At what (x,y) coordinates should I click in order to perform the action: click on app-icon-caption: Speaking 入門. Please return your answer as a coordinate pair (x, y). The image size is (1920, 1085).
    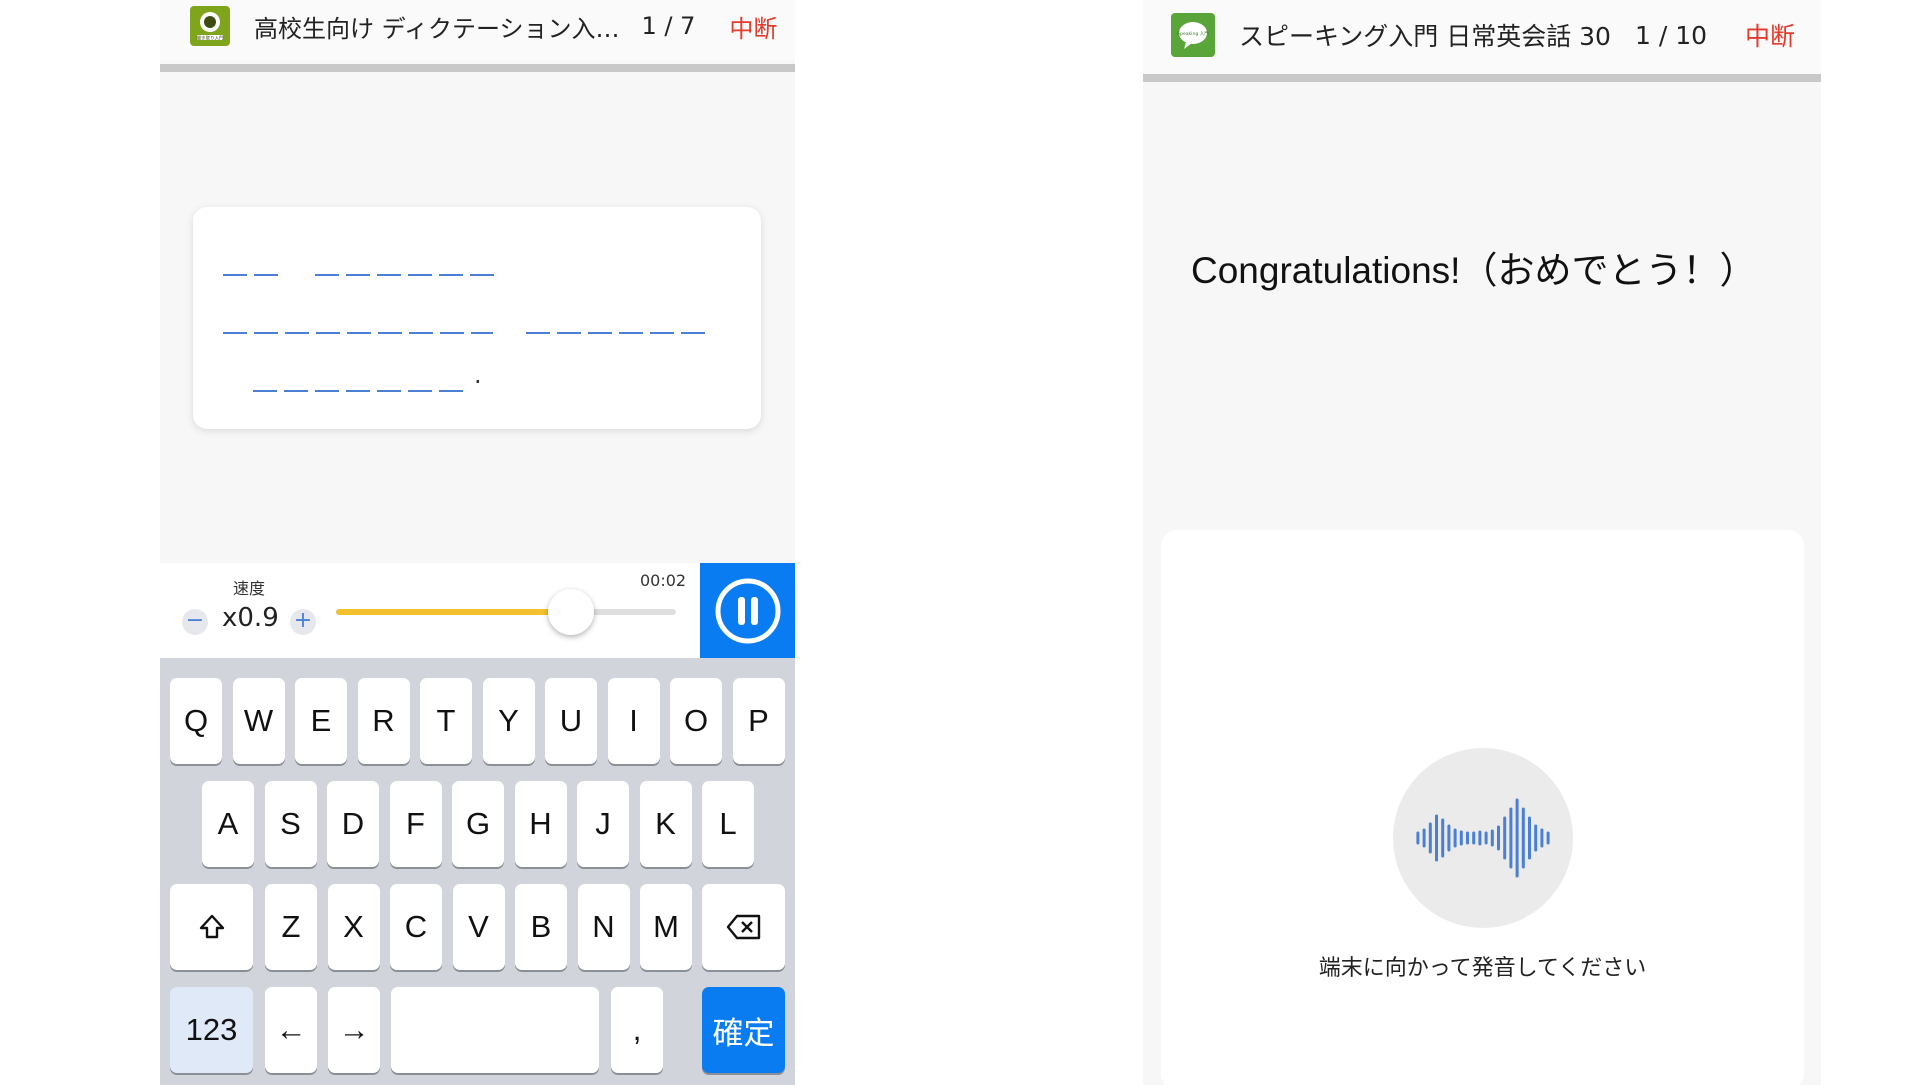
    Looking at the image, I should click on (1193, 34).